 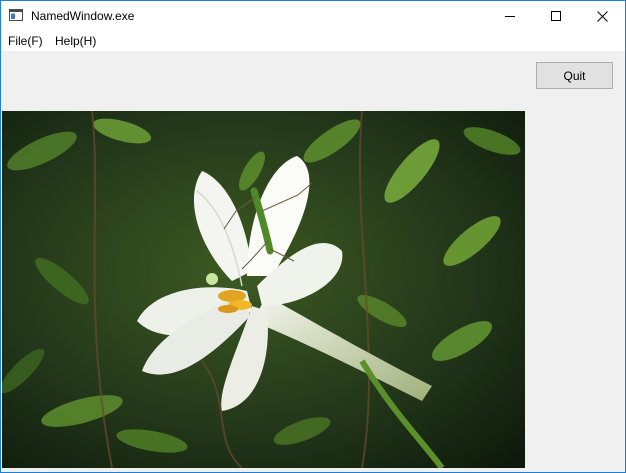 I want to click on minimize-icon, so click(x=510, y=16).